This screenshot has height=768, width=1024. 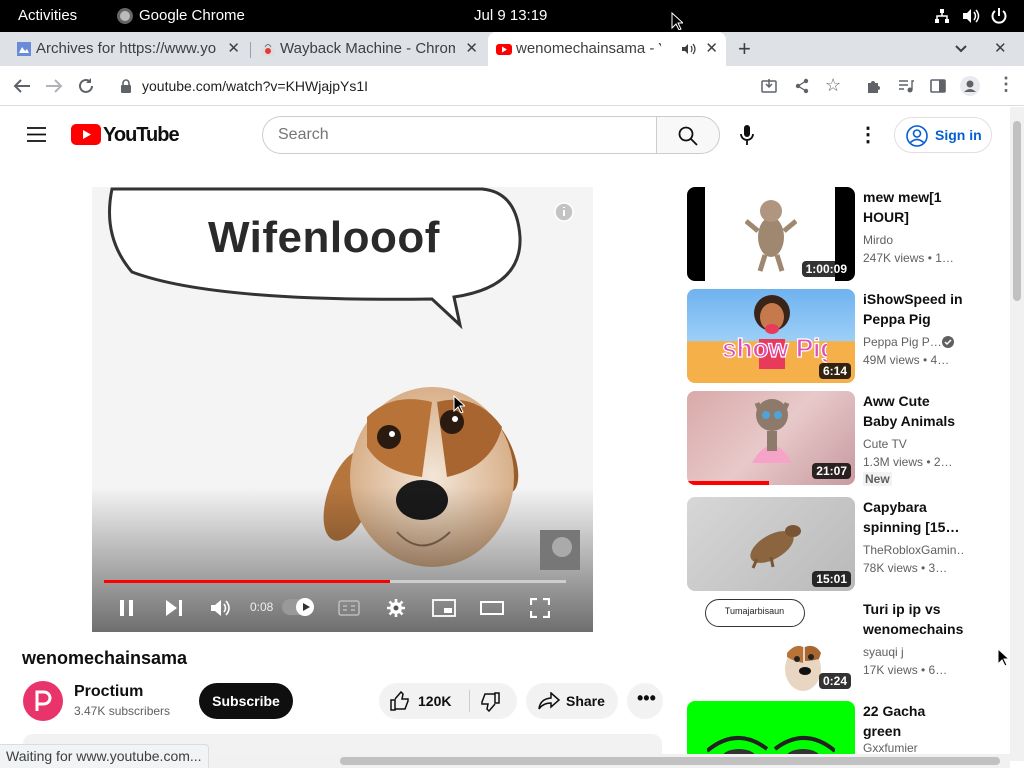 I want to click on search-input: Search, so click(x=460, y=135).